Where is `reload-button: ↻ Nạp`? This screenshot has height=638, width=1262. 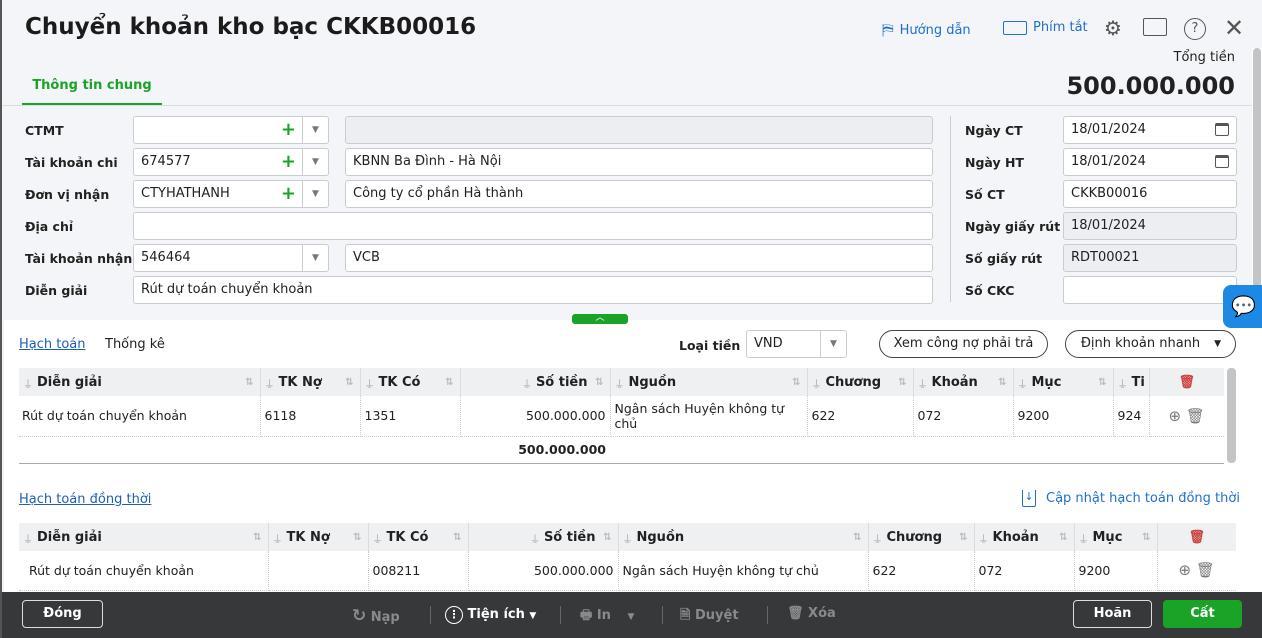
reload-button: ↻ Nạp is located at coordinates (376, 616).